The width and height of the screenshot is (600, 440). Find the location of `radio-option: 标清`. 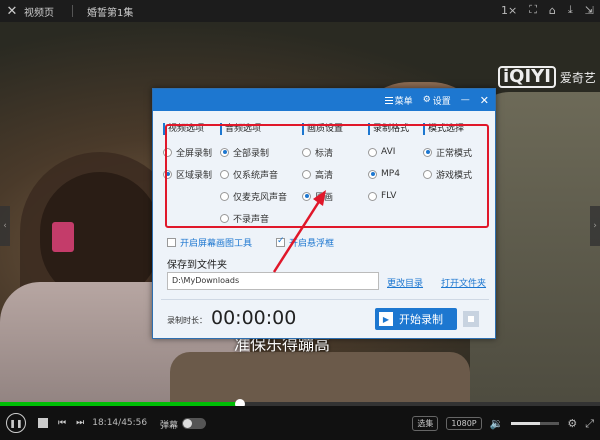

radio-option: 标清 is located at coordinates (322, 152).